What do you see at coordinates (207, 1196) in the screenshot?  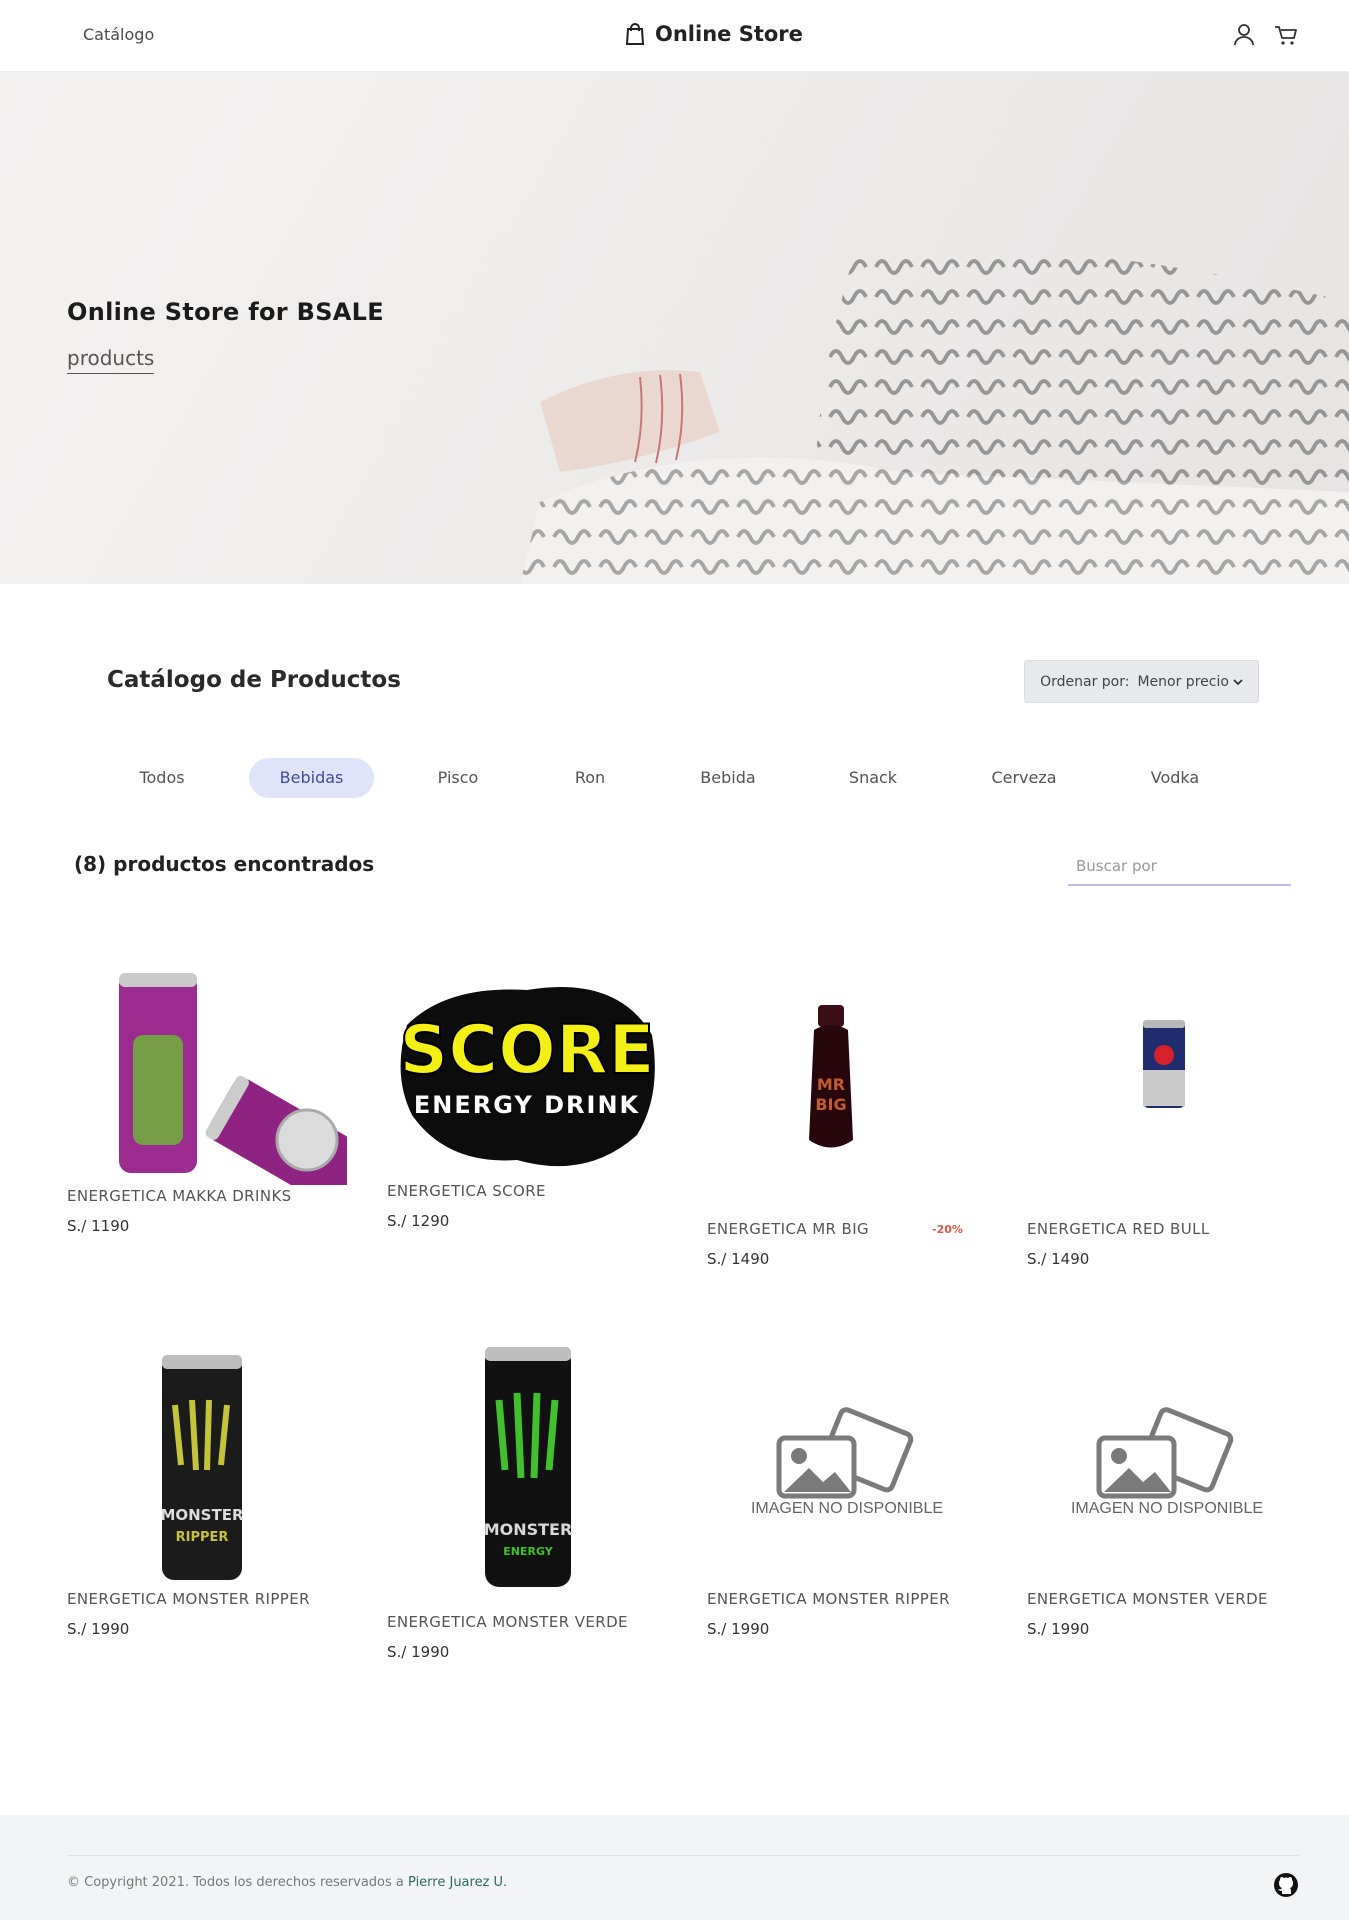 I see `product-name: ENERGETICA MAKKA DRINKS` at bounding box center [207, 1196].